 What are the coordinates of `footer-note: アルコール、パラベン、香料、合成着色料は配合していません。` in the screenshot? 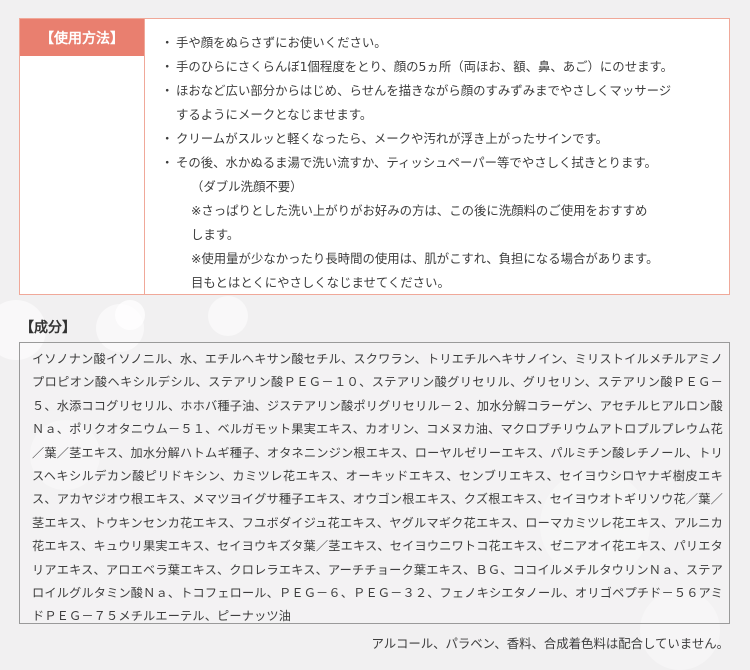 It's located at (550, 643).